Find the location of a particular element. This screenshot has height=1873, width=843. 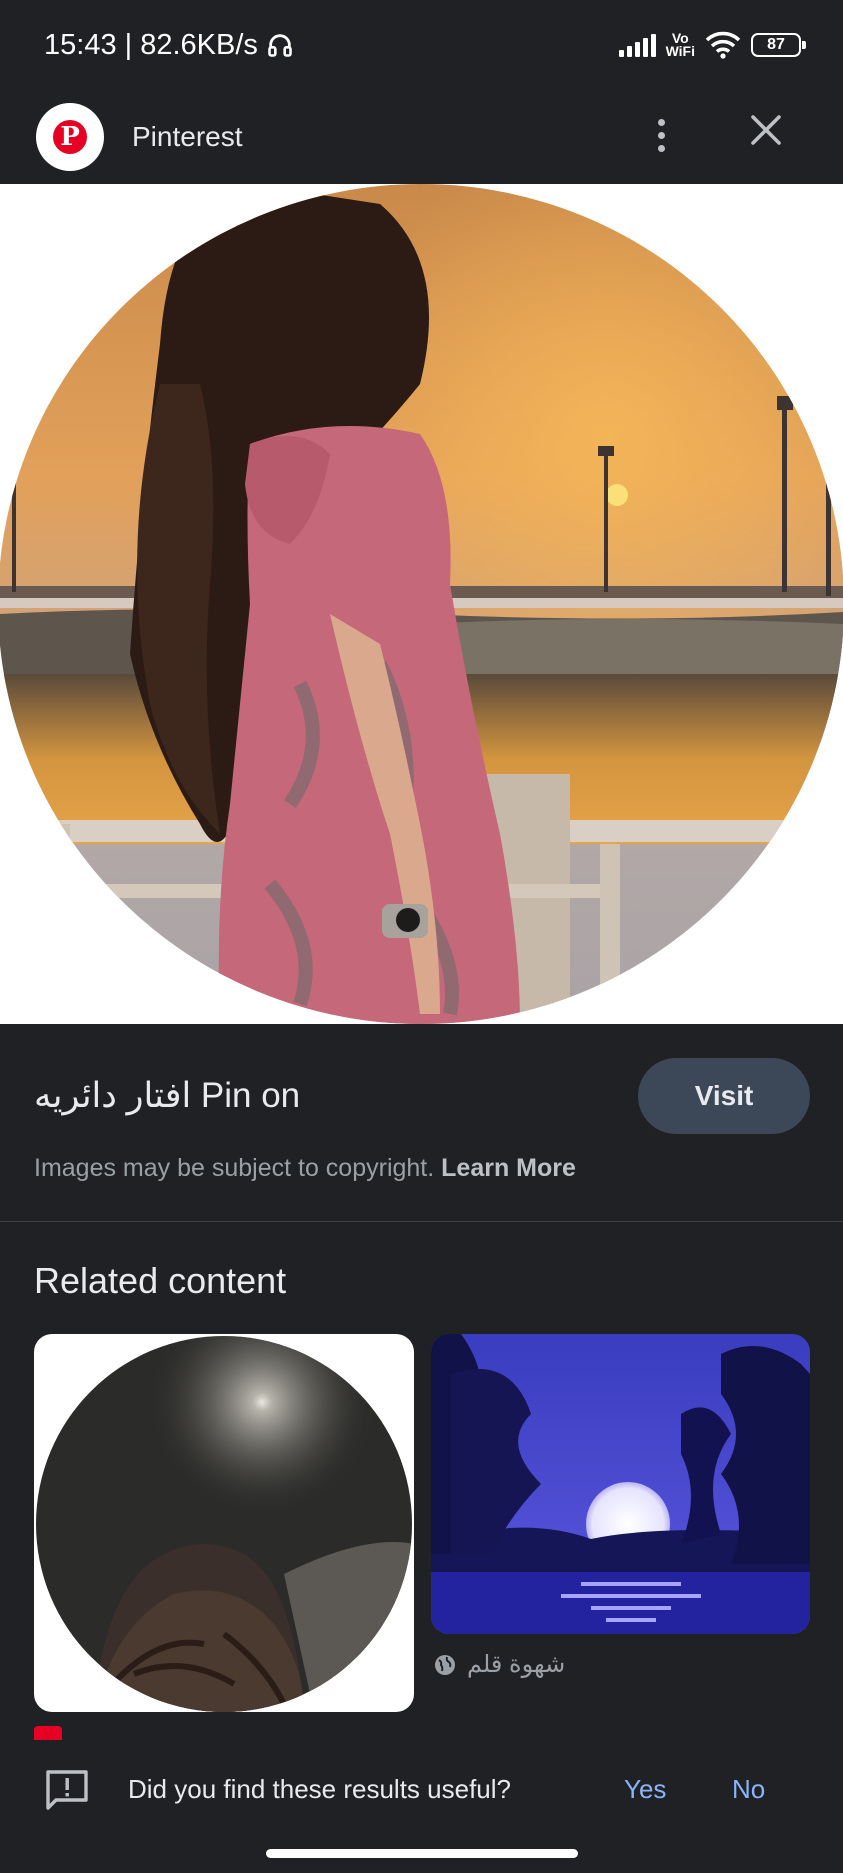

status-right: Vo WiFi 87 is located at coordinates (712, 44).